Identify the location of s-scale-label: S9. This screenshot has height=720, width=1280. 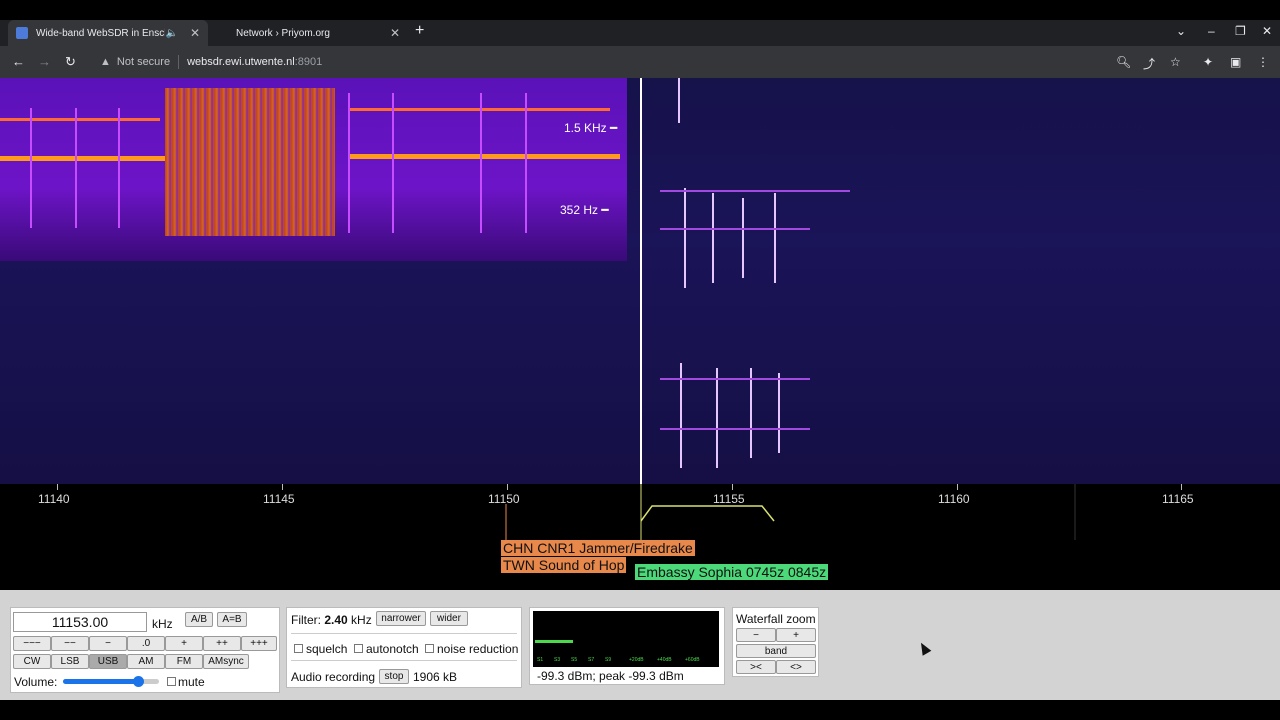
(608, 660).